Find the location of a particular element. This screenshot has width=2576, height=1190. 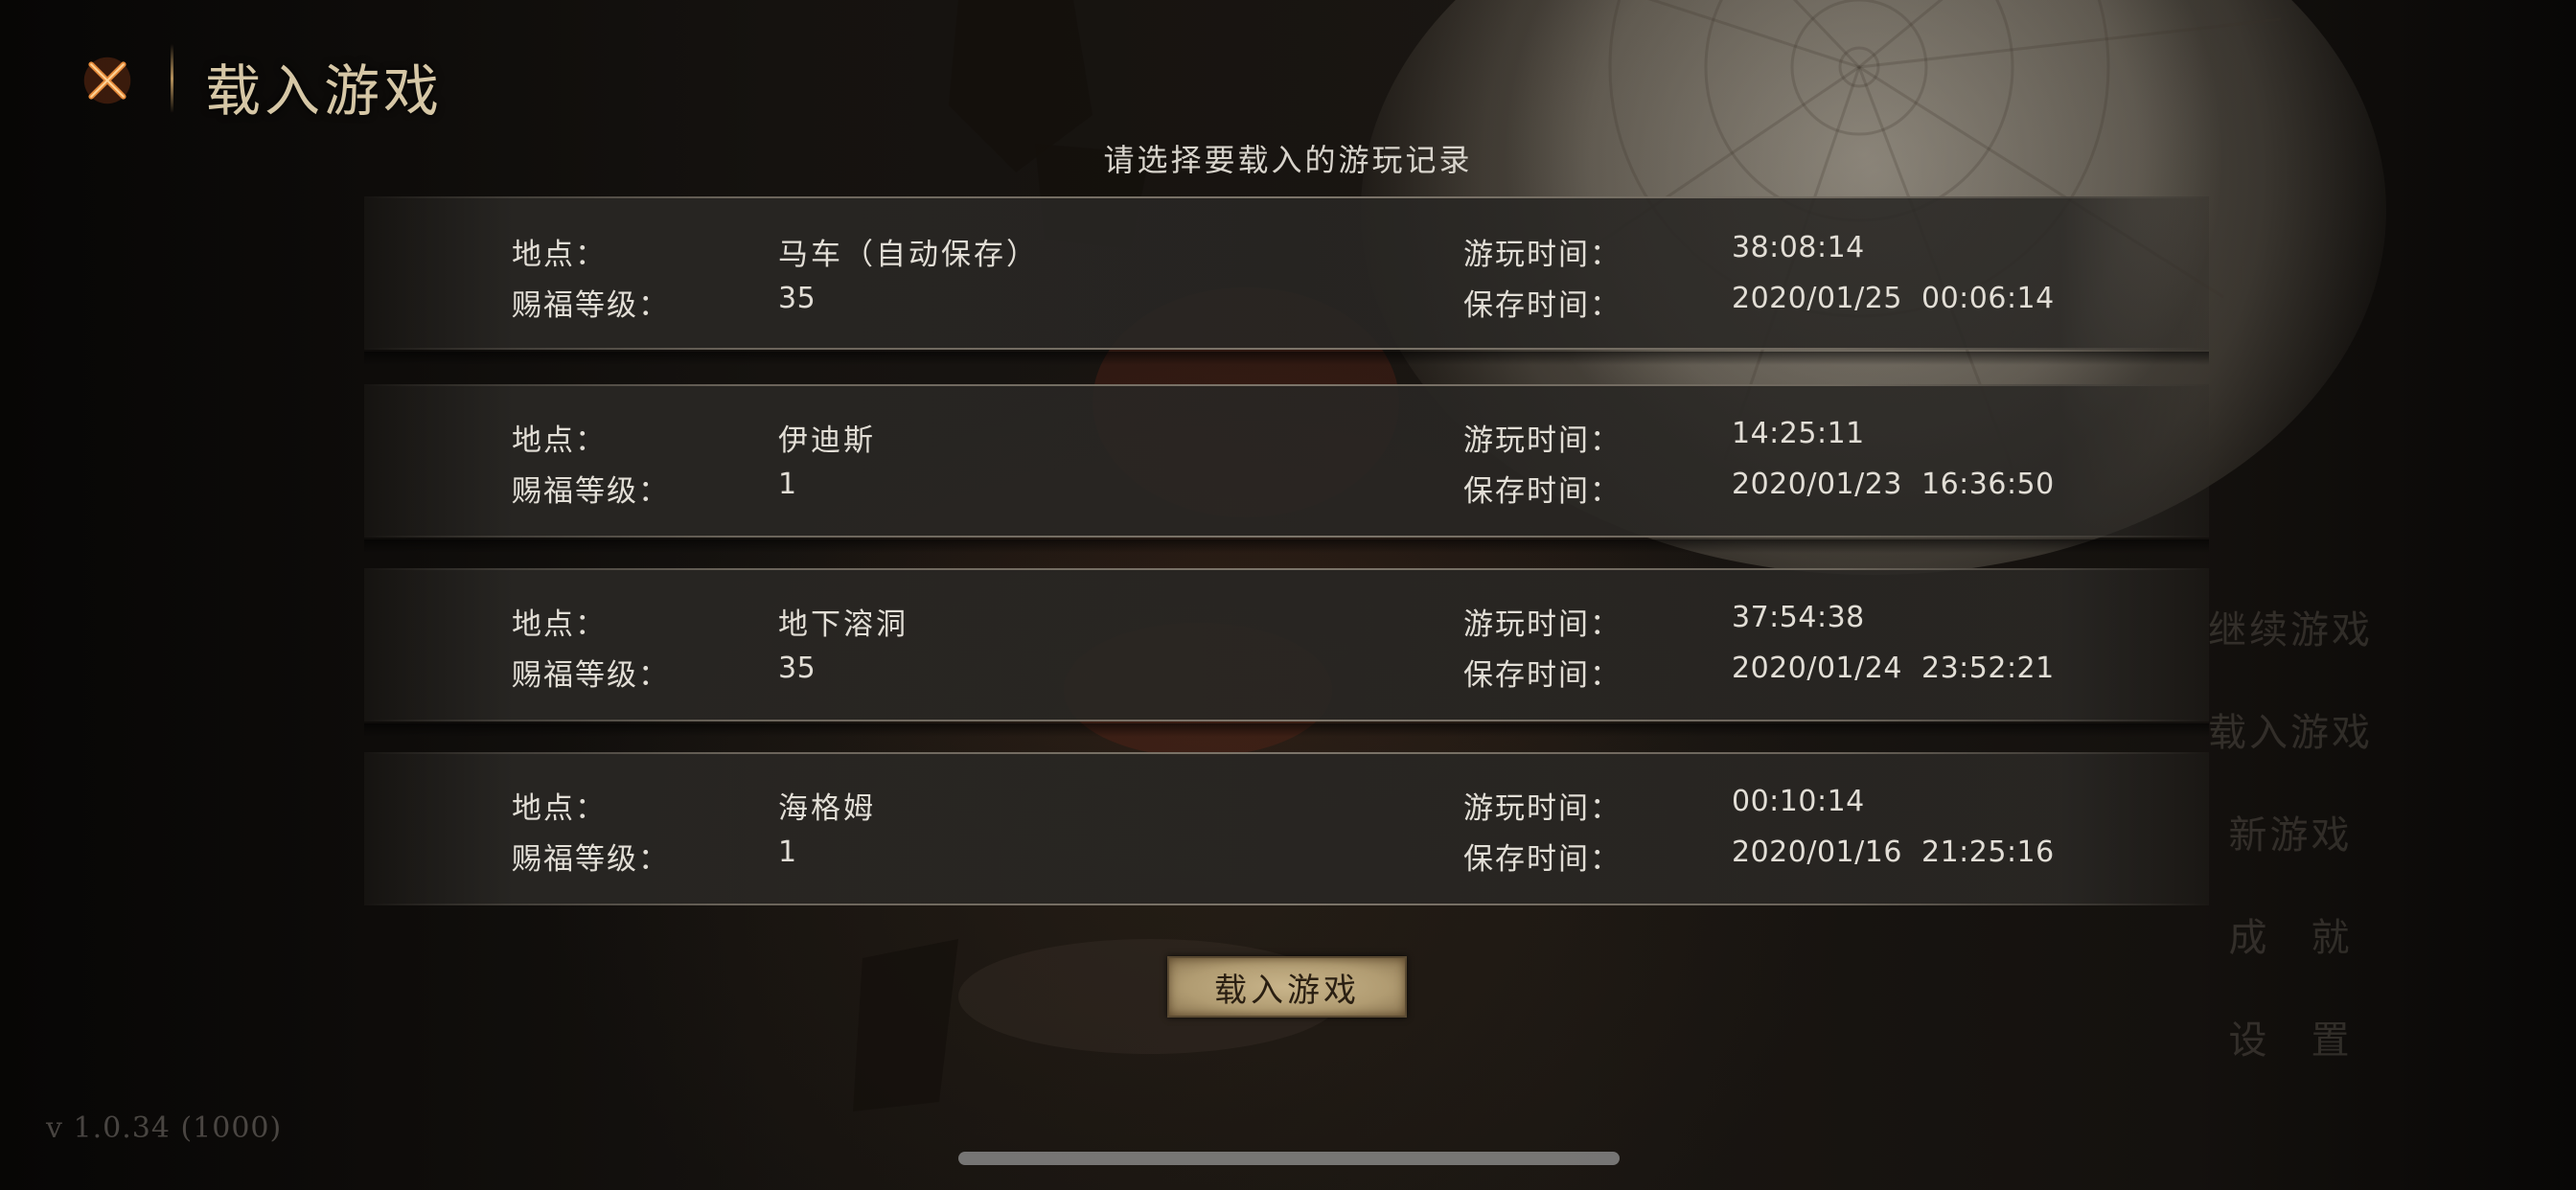

save-time-value: 2020/01/25 00:06:14 is located at coordinates (1893, 298).